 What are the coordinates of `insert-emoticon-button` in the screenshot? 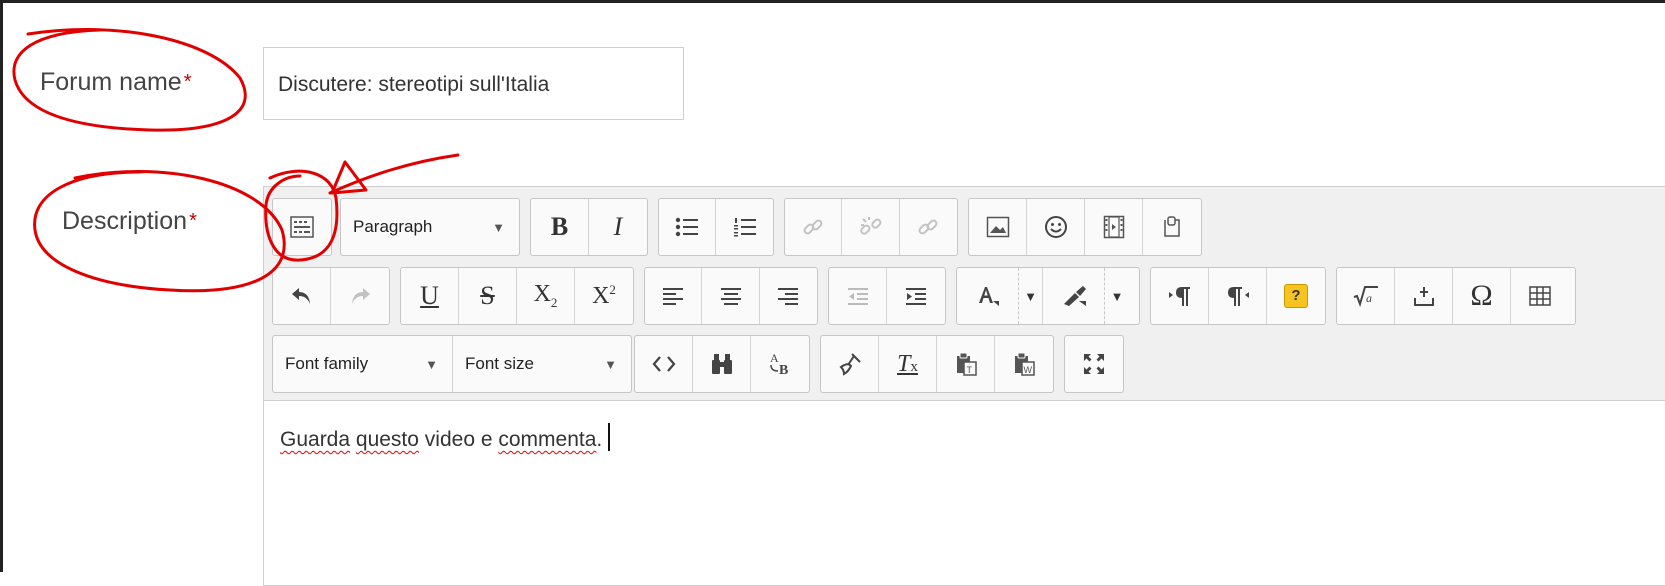 It's located at (1056, 227).